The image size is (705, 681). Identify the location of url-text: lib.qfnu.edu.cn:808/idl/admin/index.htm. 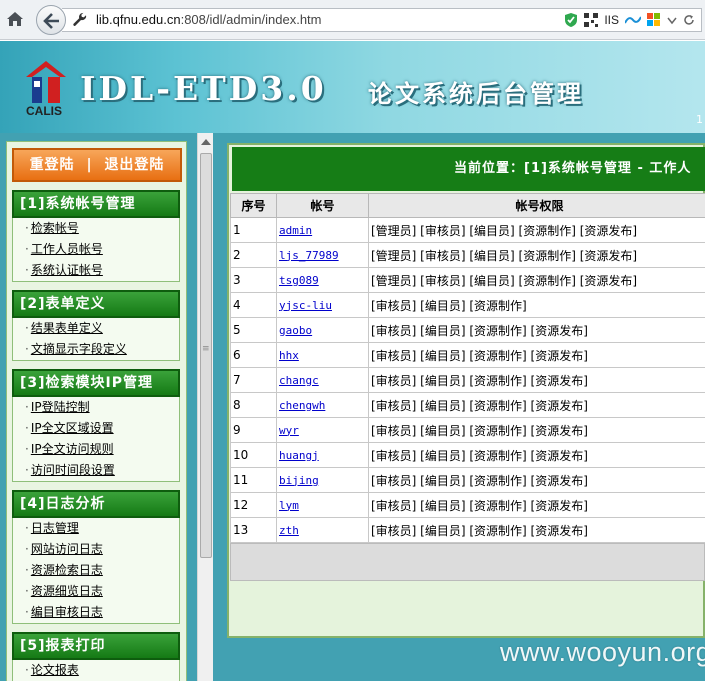
(209, 19).